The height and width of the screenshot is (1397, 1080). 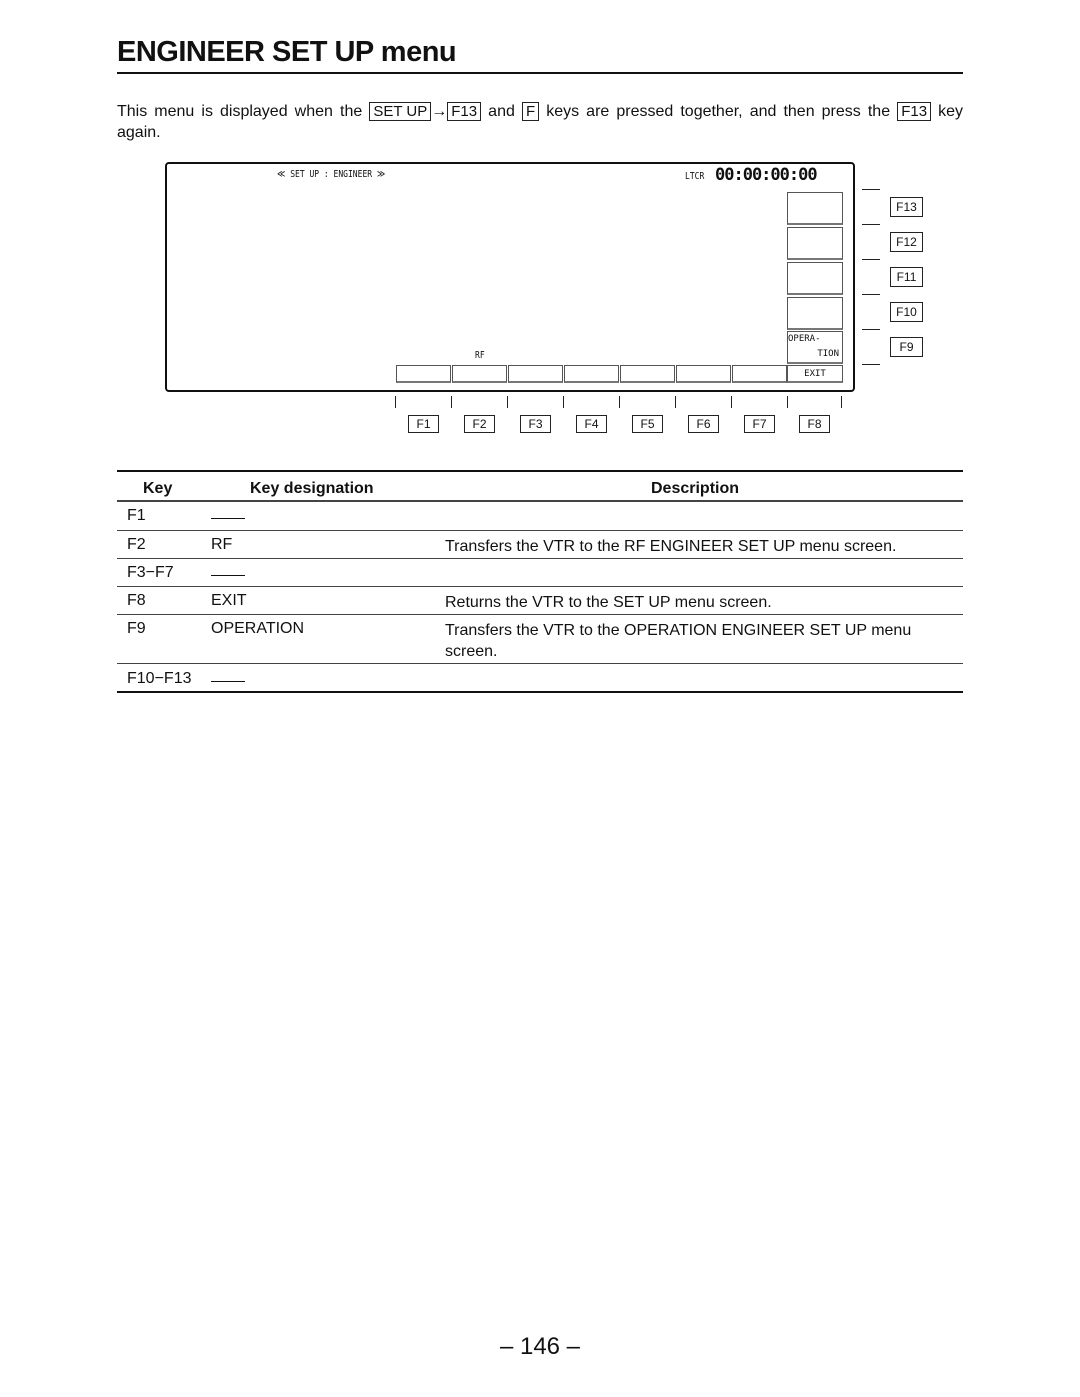 What do you see at coordinates (530, 111) in the screenshot?
I see `key-f: F` at bounding box center [530, 111].